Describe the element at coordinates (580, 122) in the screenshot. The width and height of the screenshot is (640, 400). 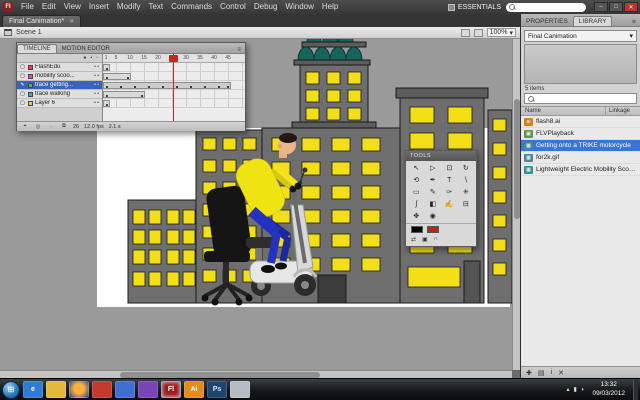
I see `library-item: ai flash8.ai` at that location.